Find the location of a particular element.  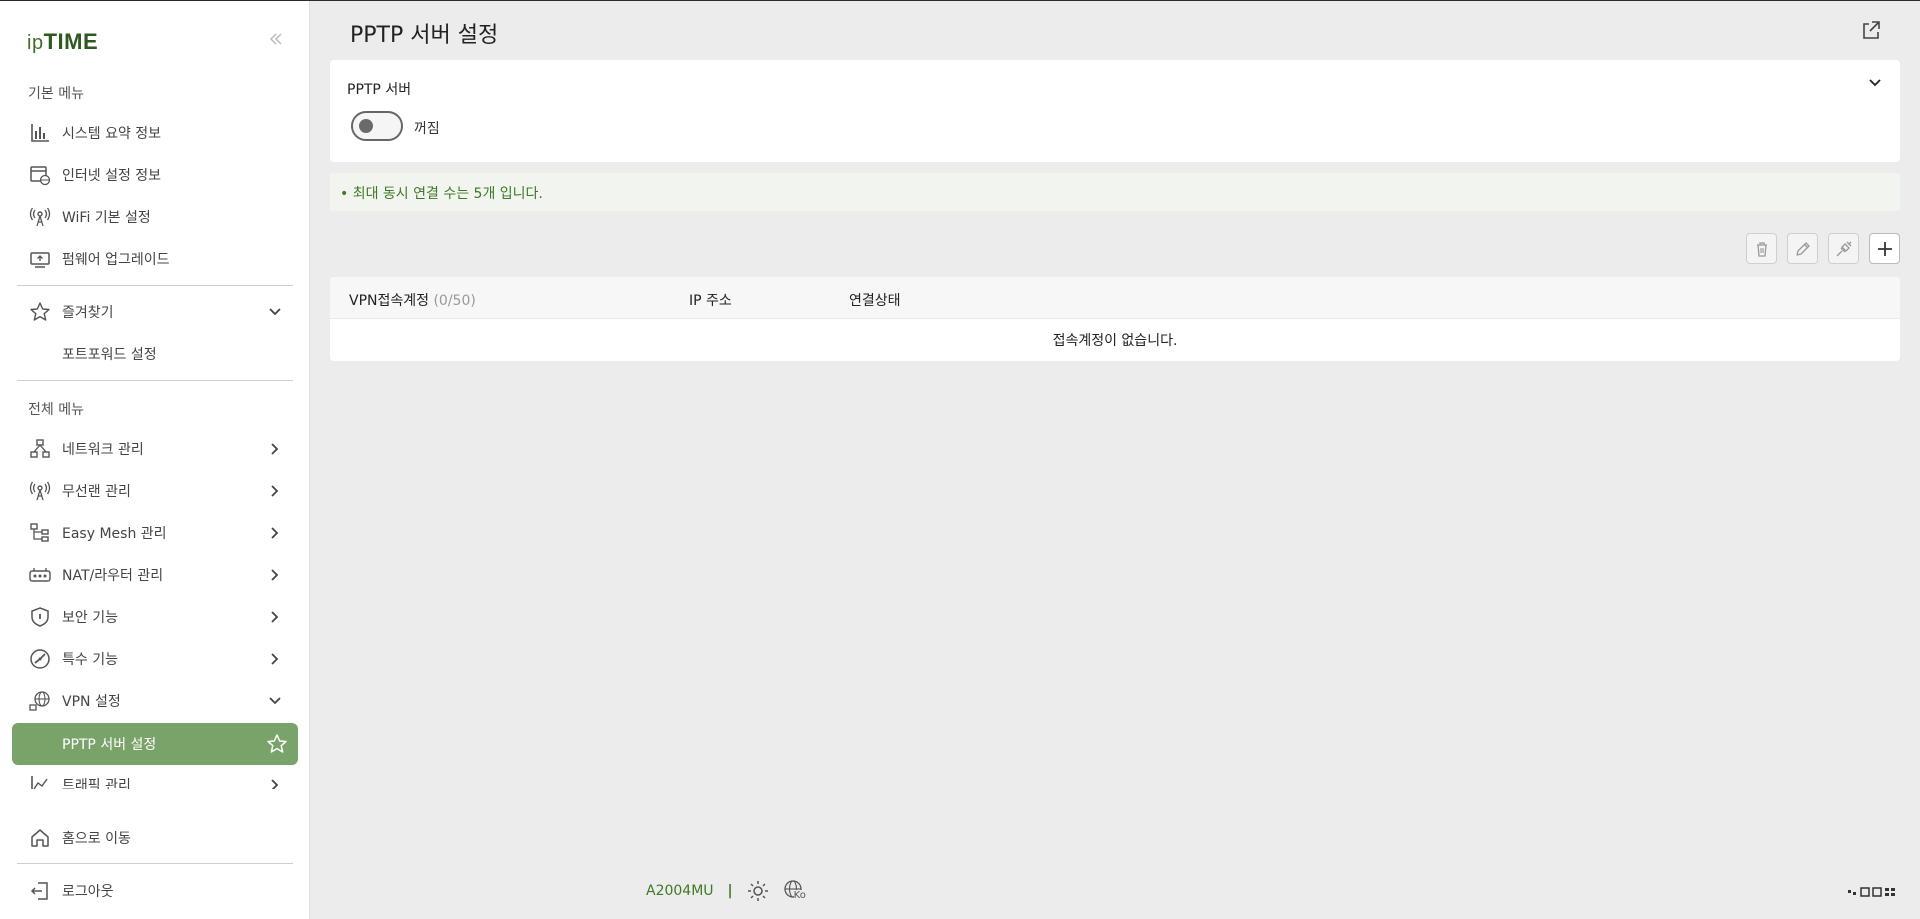

vpn-globe-icon is located at coordinates (40, 701).